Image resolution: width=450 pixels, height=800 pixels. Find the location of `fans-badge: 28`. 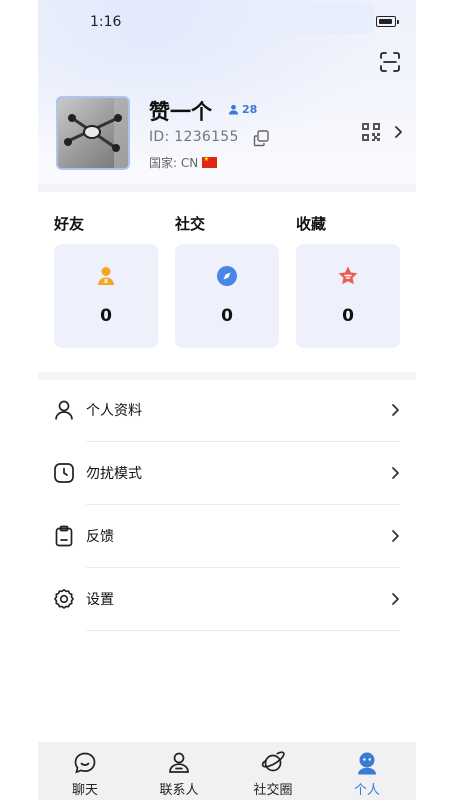

fans-badge: 28 is located at coordinates (242, 109).